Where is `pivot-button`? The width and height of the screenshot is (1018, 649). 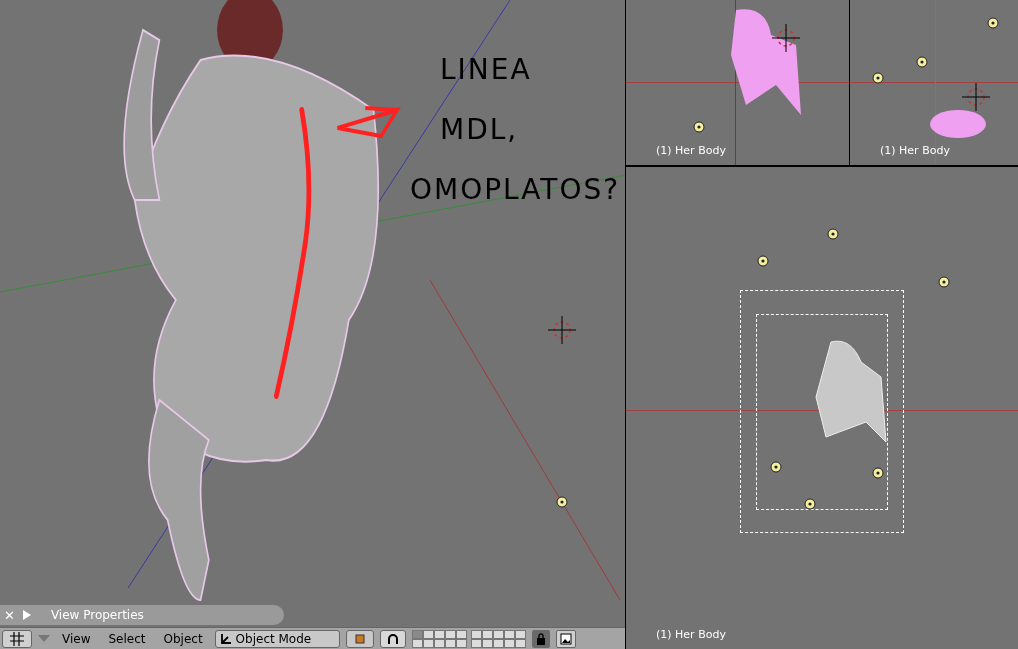 pivot-button is located at coordinates (392, 638).